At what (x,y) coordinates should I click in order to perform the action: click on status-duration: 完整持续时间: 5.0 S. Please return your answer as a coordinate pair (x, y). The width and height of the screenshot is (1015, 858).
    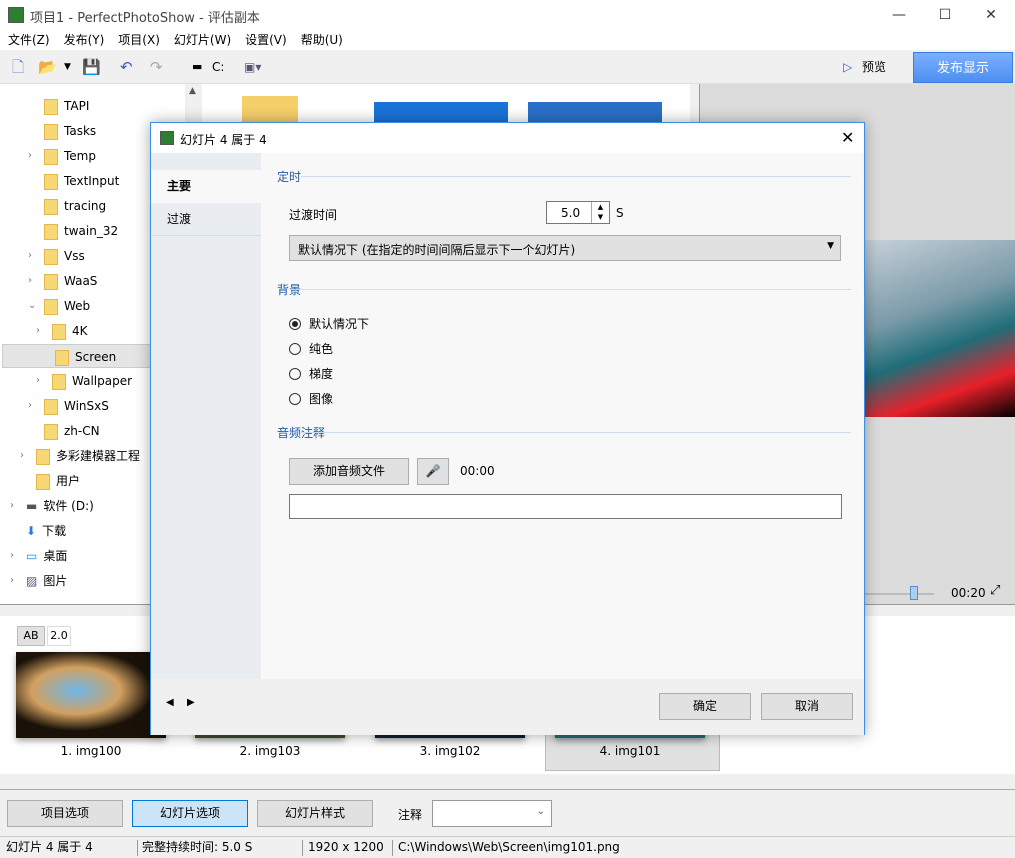
    Looking at the image, I should click on (197, 847).